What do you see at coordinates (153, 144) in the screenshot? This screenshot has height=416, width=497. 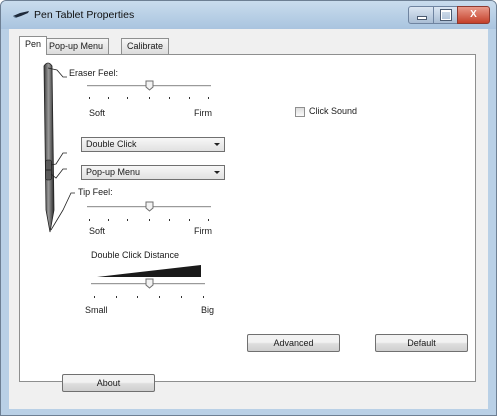 I see `upper-side-switch-select: Double Click` at bounding box center [153, 144].